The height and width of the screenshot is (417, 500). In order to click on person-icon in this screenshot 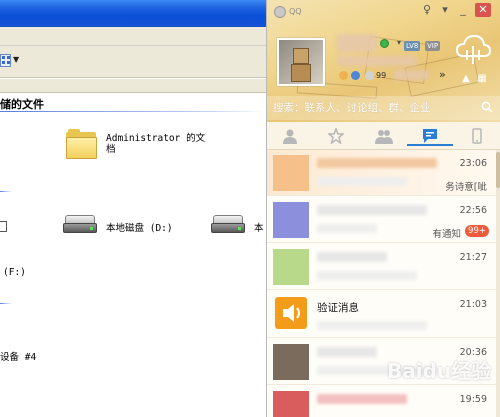, I will do `click(290, 136)`.